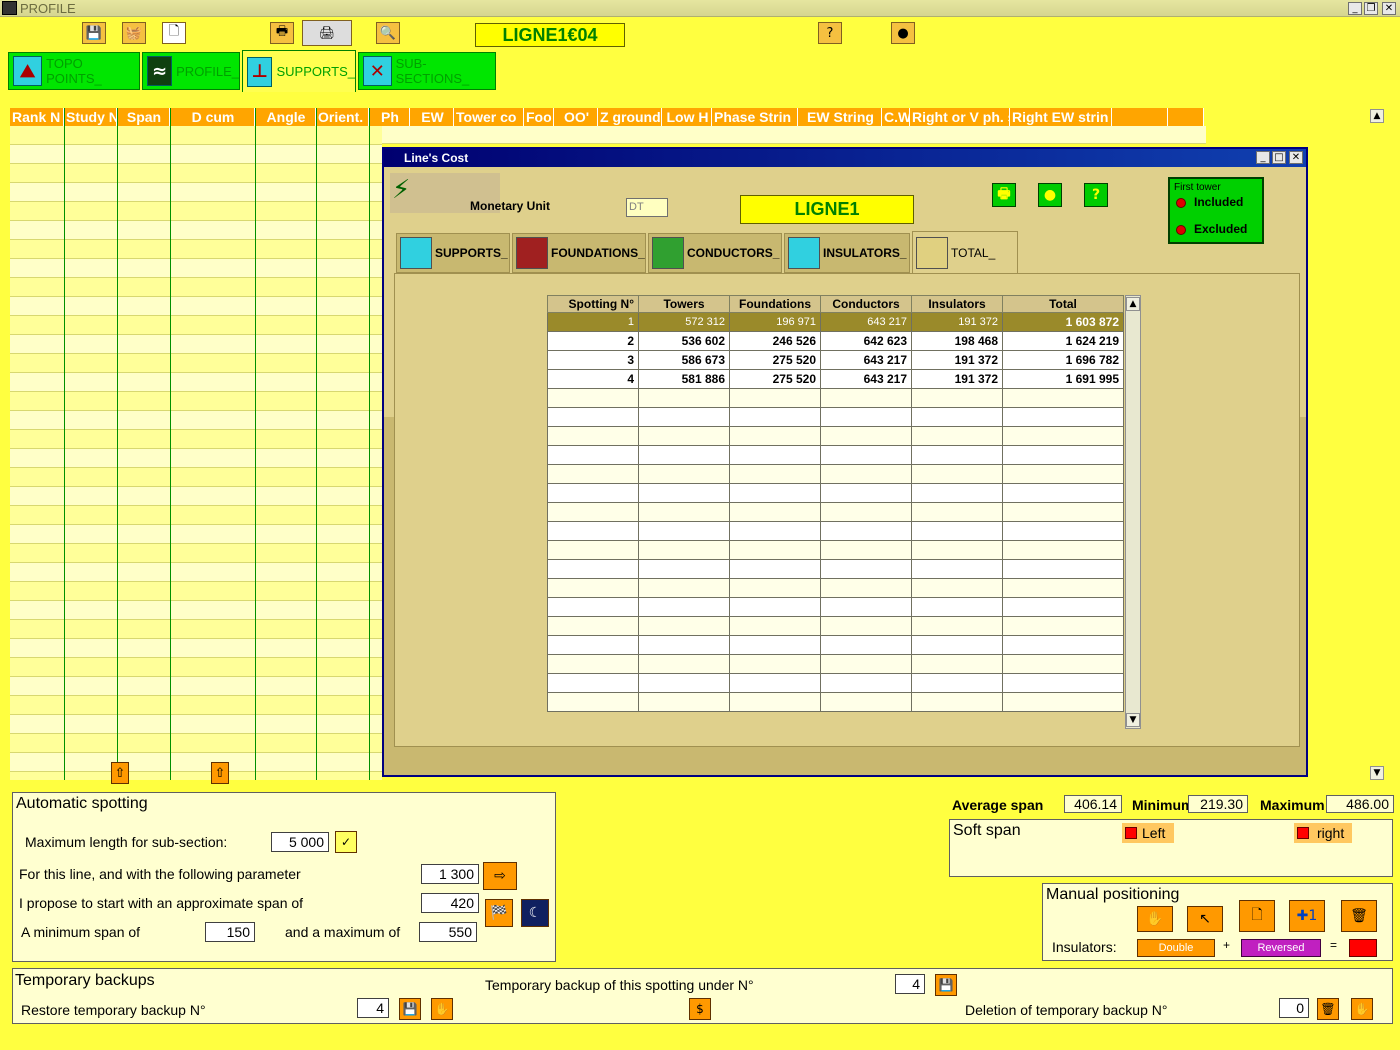 Image resolution: width=1400 pixels, height=1050 pixels. I want to click on scroll-up-icon: ▲, so click(1377, 116).